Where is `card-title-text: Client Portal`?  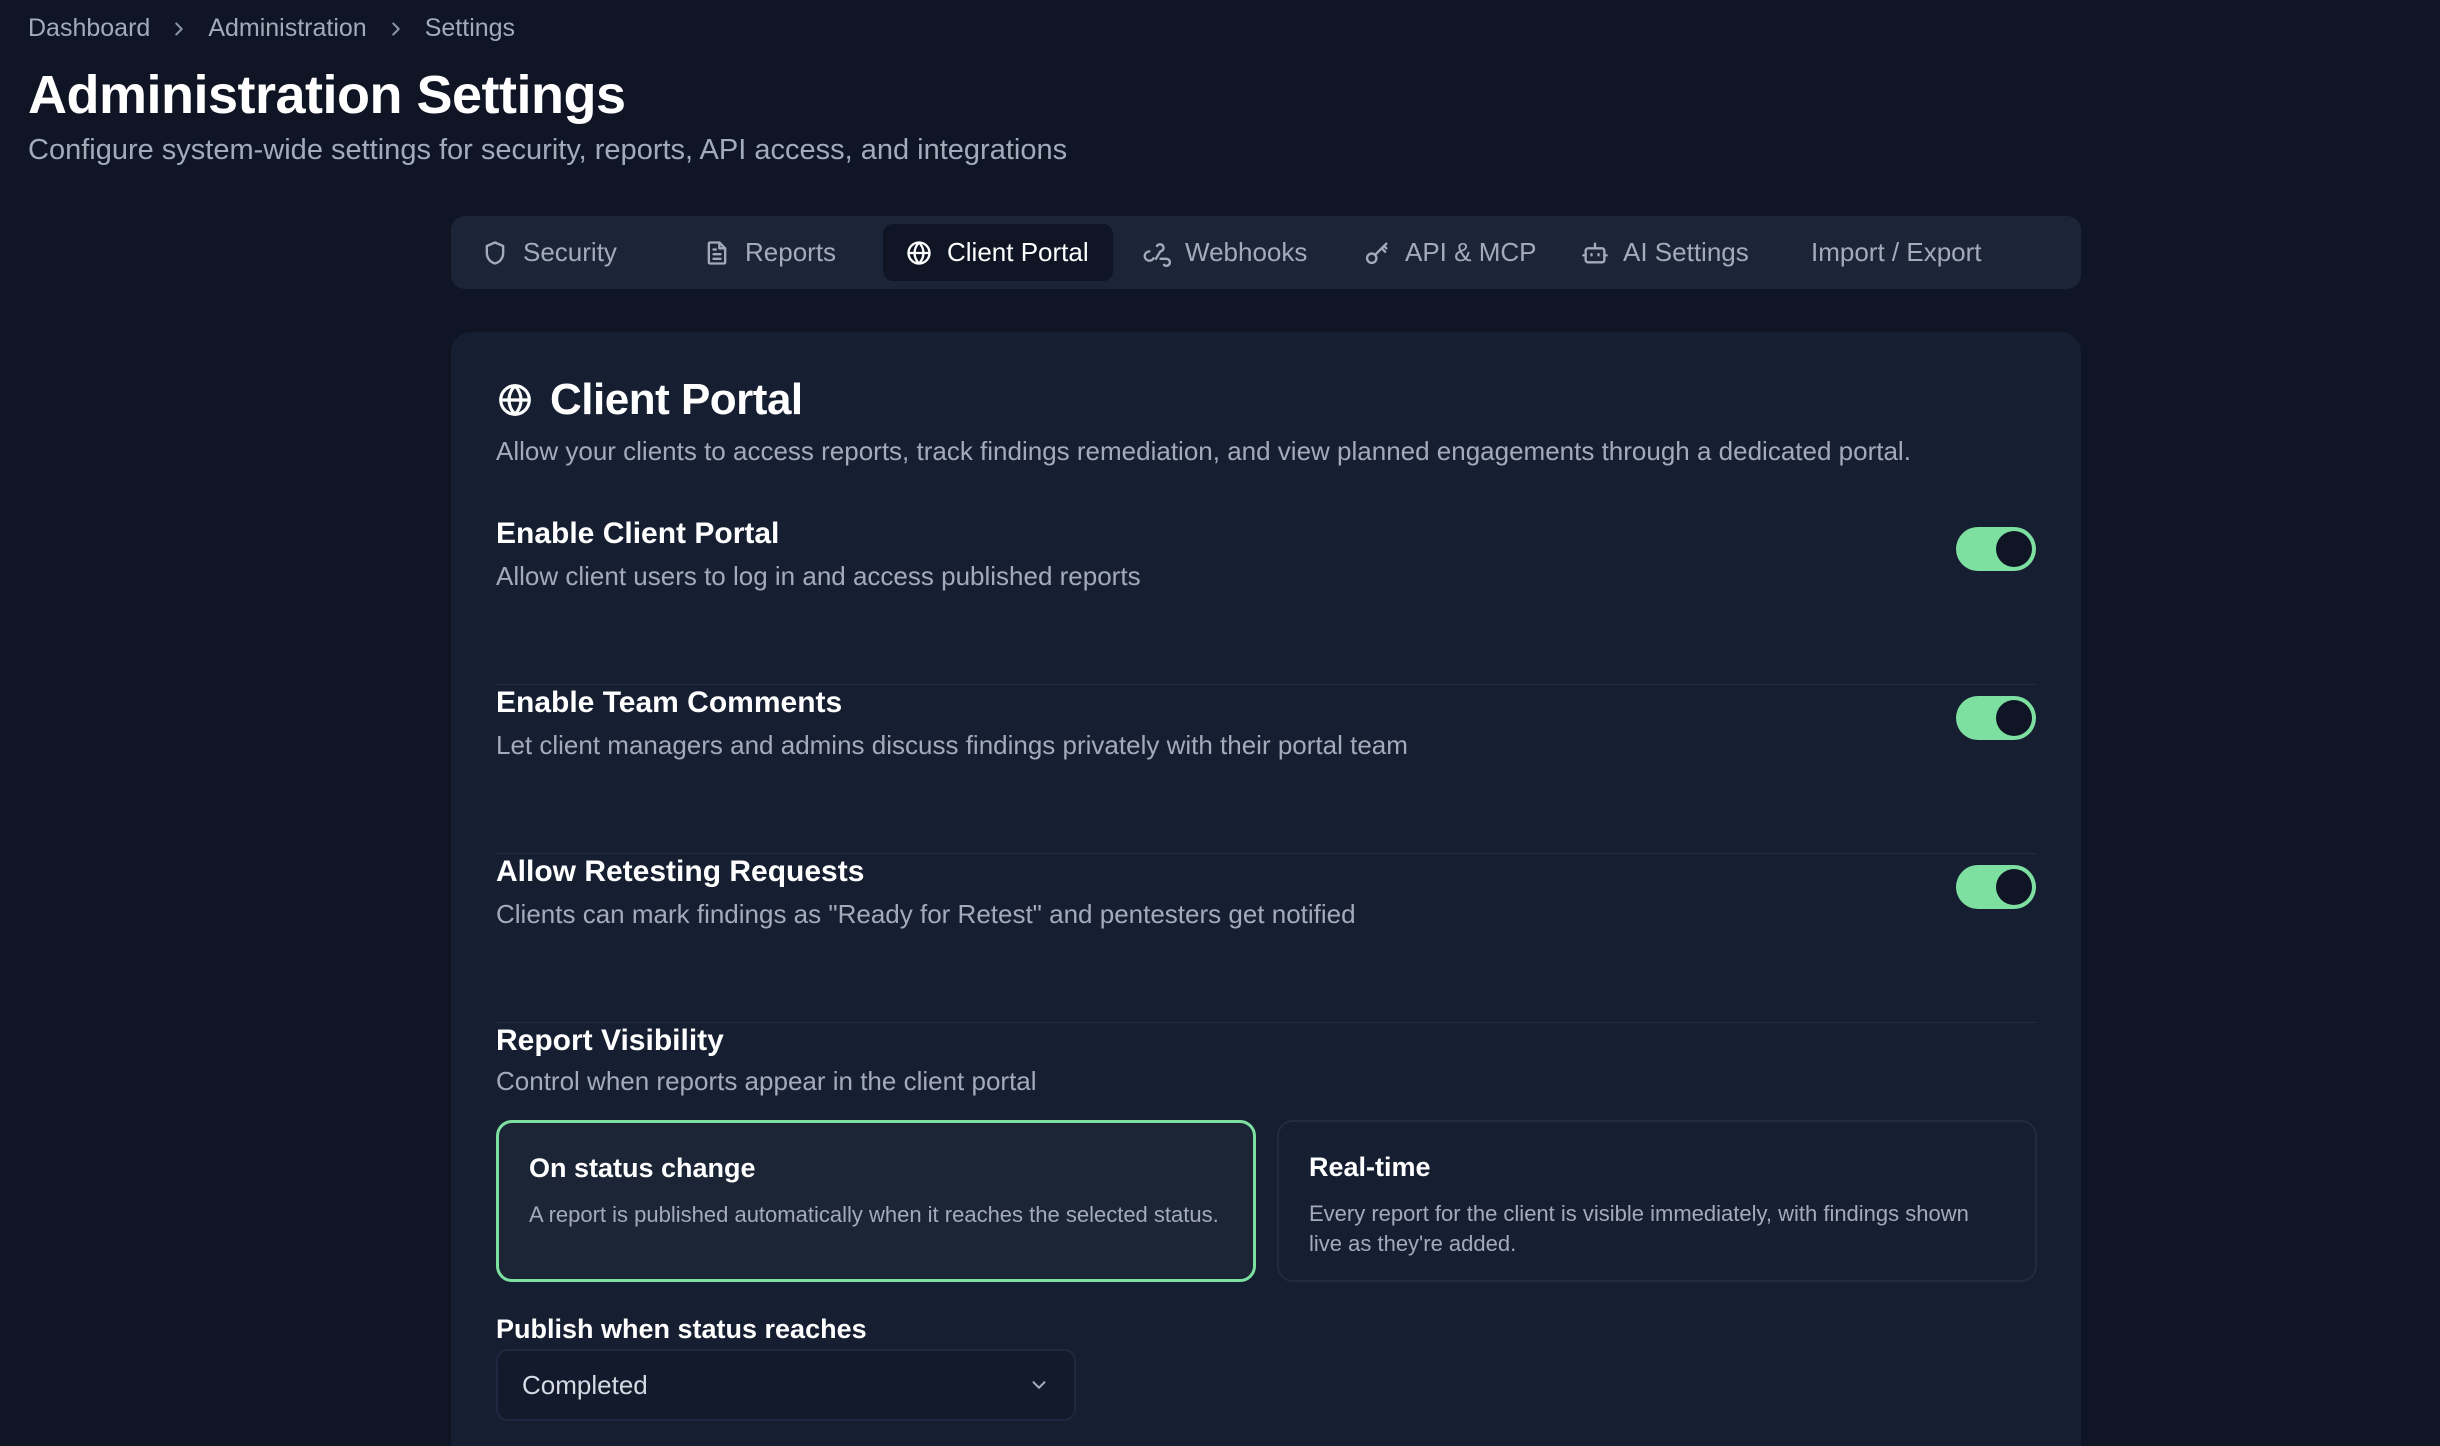
card-title-text: Client Portal is located at coordinates (676, 399).